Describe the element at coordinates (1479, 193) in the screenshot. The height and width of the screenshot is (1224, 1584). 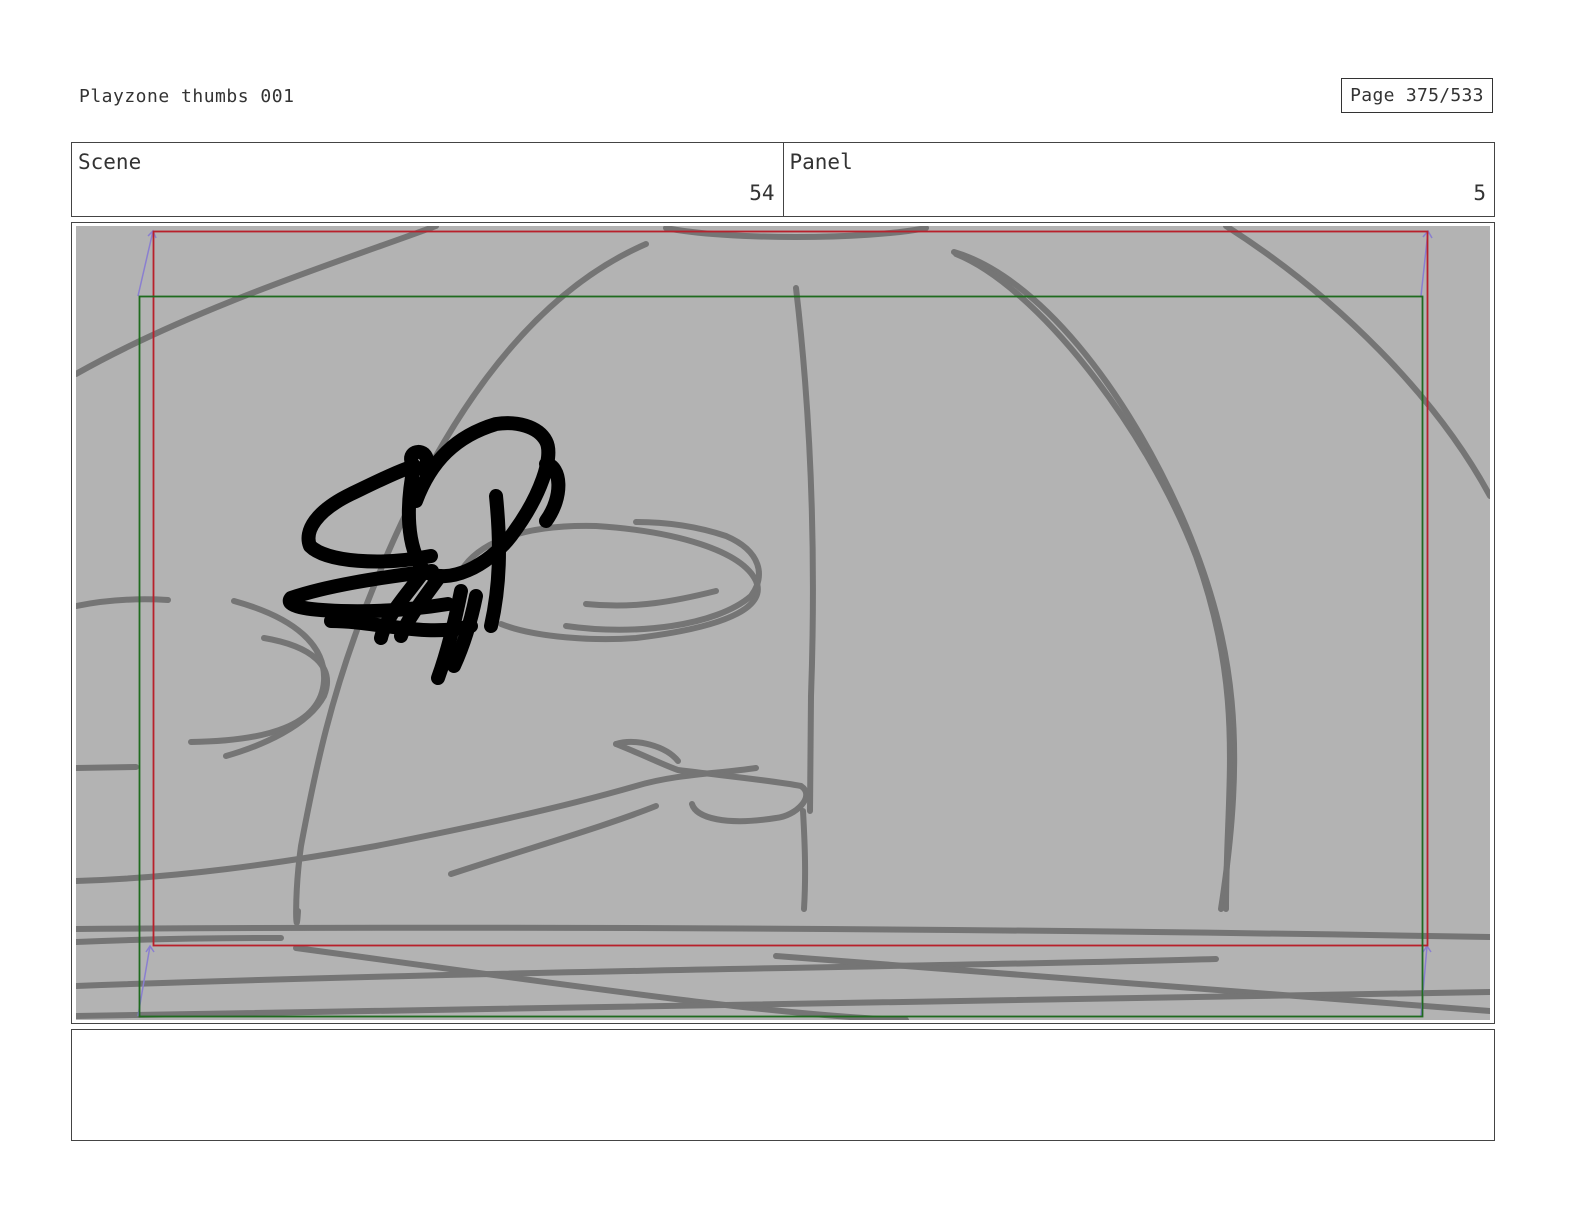
I see `panel-number: 5` at that location.